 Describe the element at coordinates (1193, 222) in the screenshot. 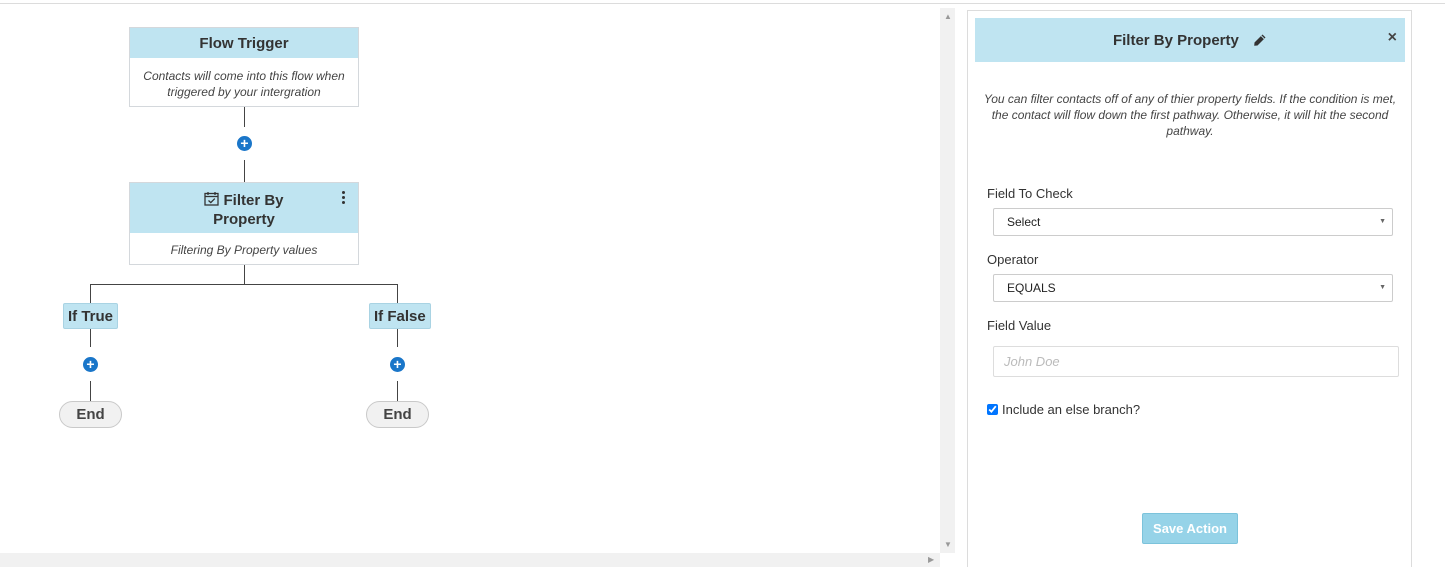

I see `field-to-check-select: Select ▼` at that location.